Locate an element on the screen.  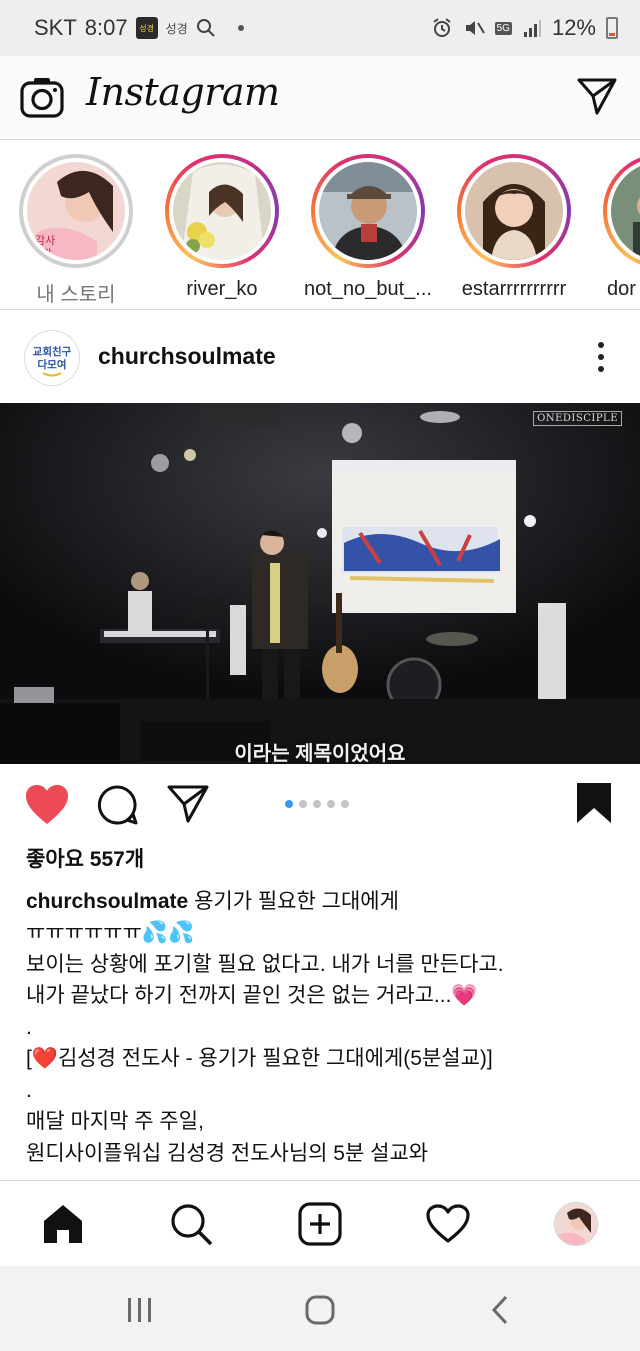
mute-icon is located at coordinates (475, 28).